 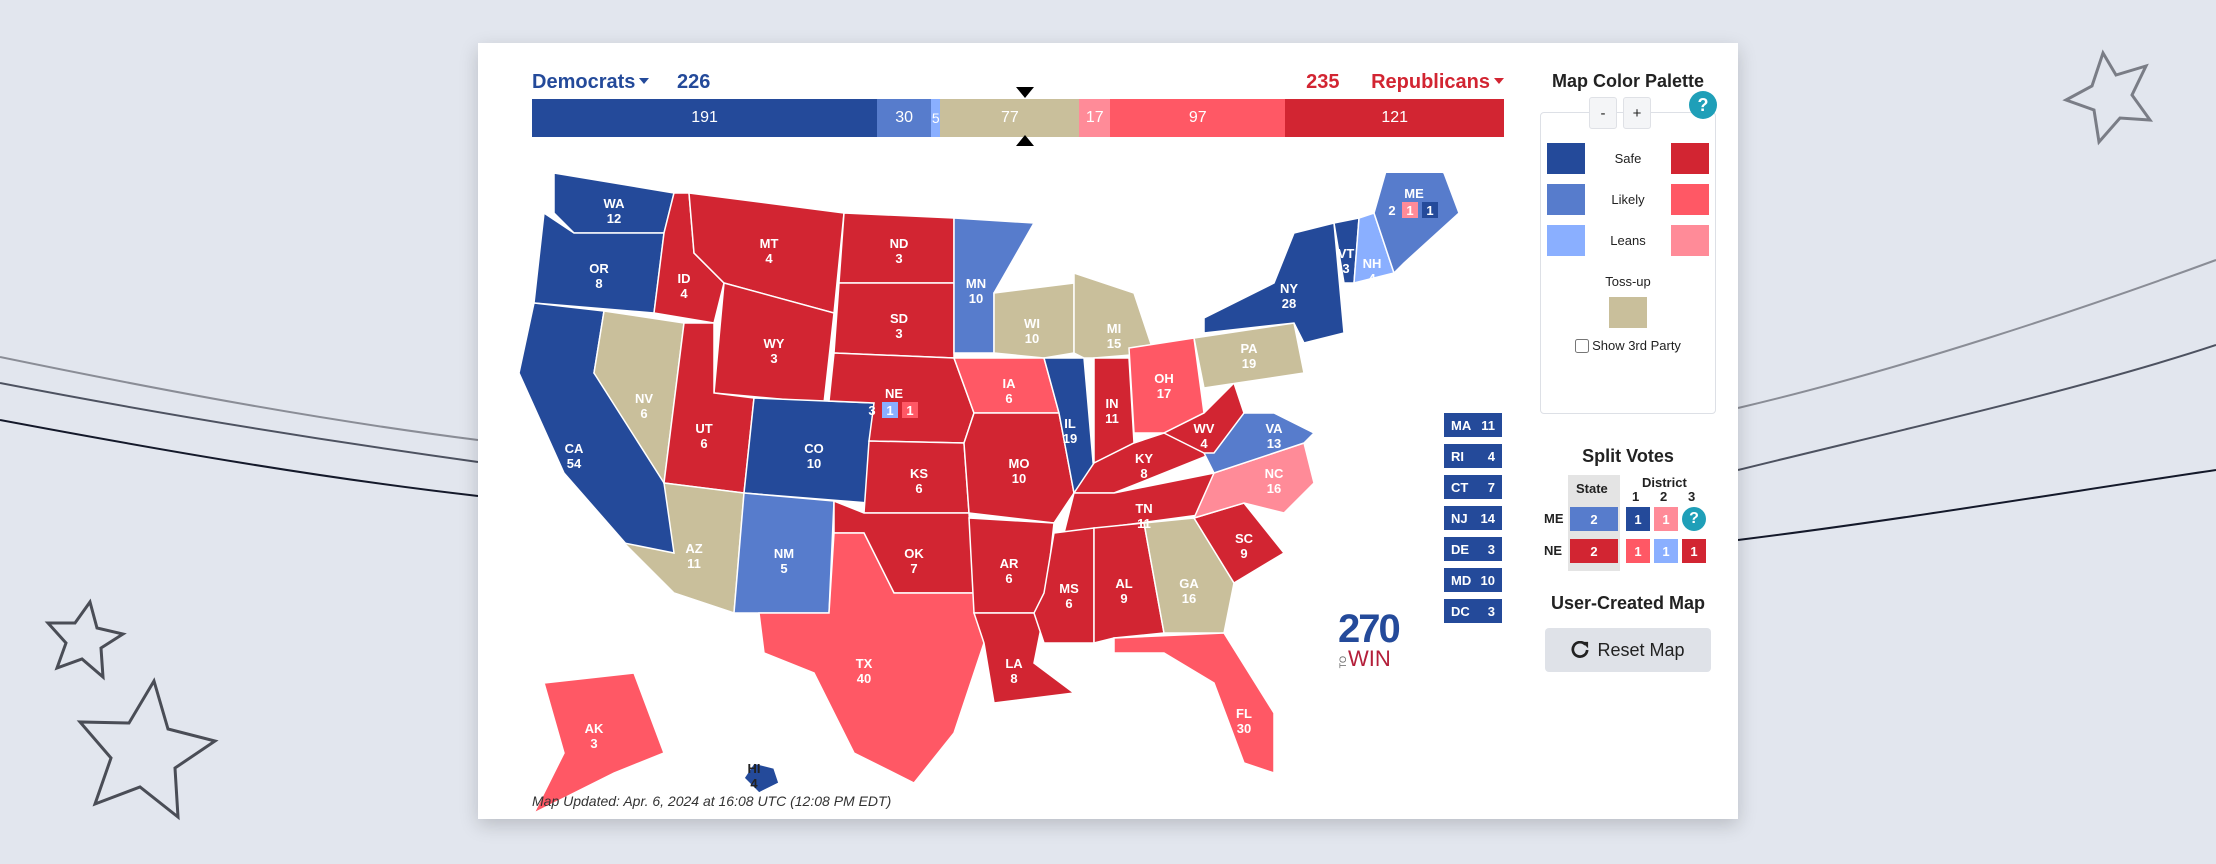 What do you see at coordinates (1244, 538) in the screenshot?
I see `state-abbr: SC` at bounding box center [1244, 538].